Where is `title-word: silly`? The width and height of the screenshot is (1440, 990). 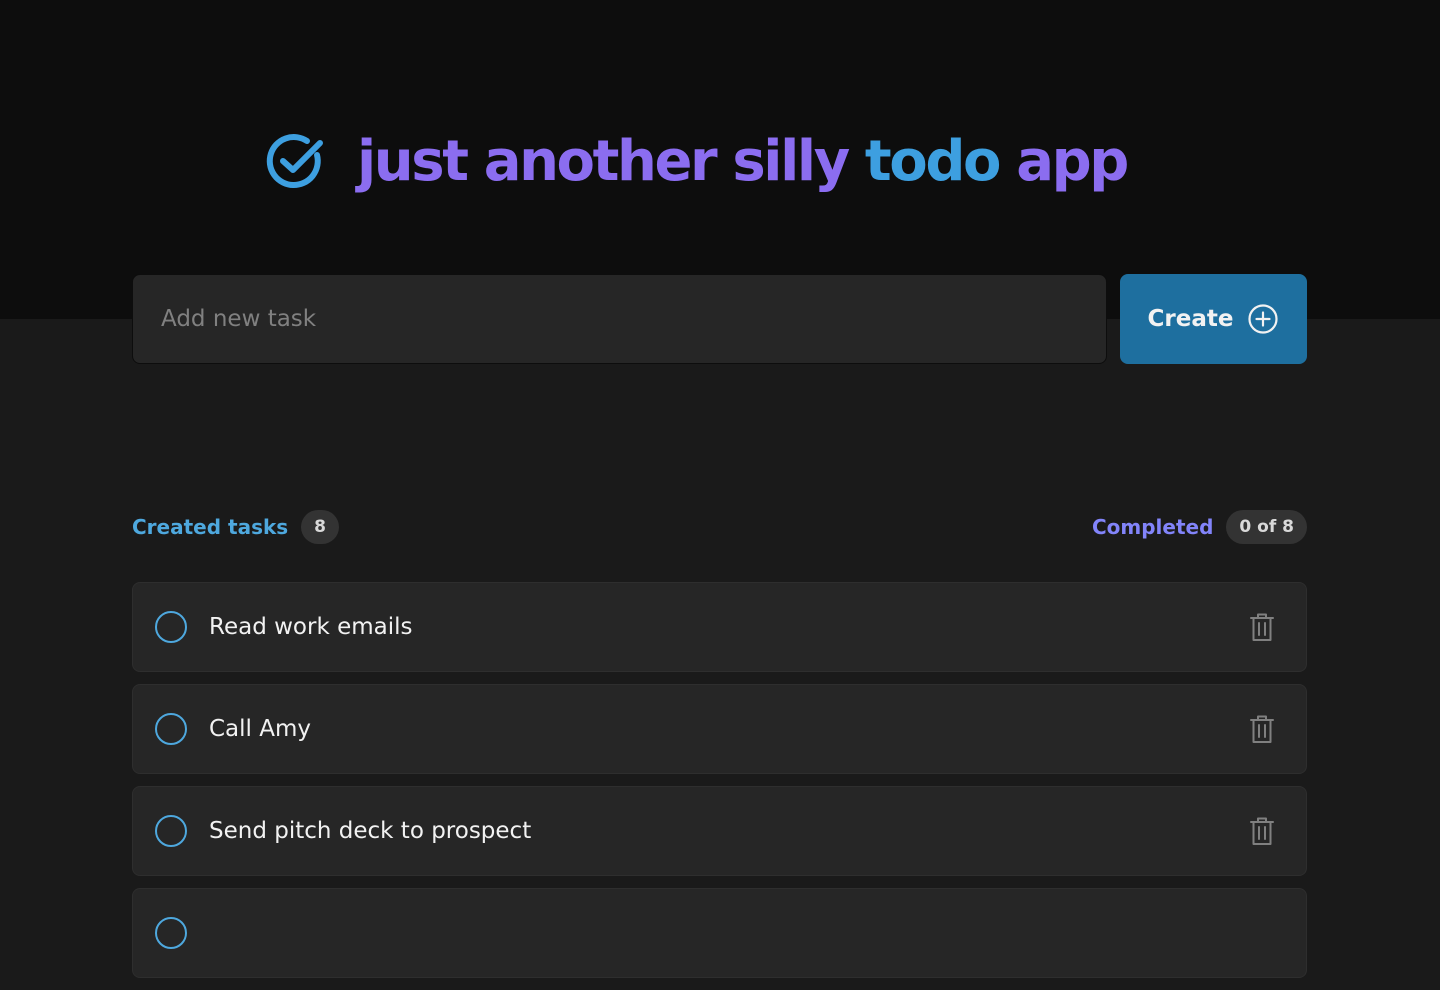
title-word: silly is located at coordinates (791, 161).